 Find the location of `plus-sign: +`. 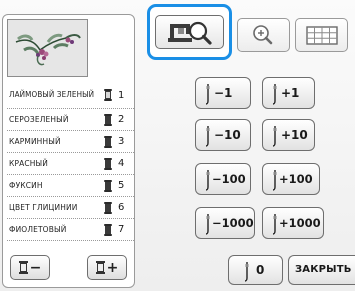

plus-sign: + is located at coordinates (112, 267).